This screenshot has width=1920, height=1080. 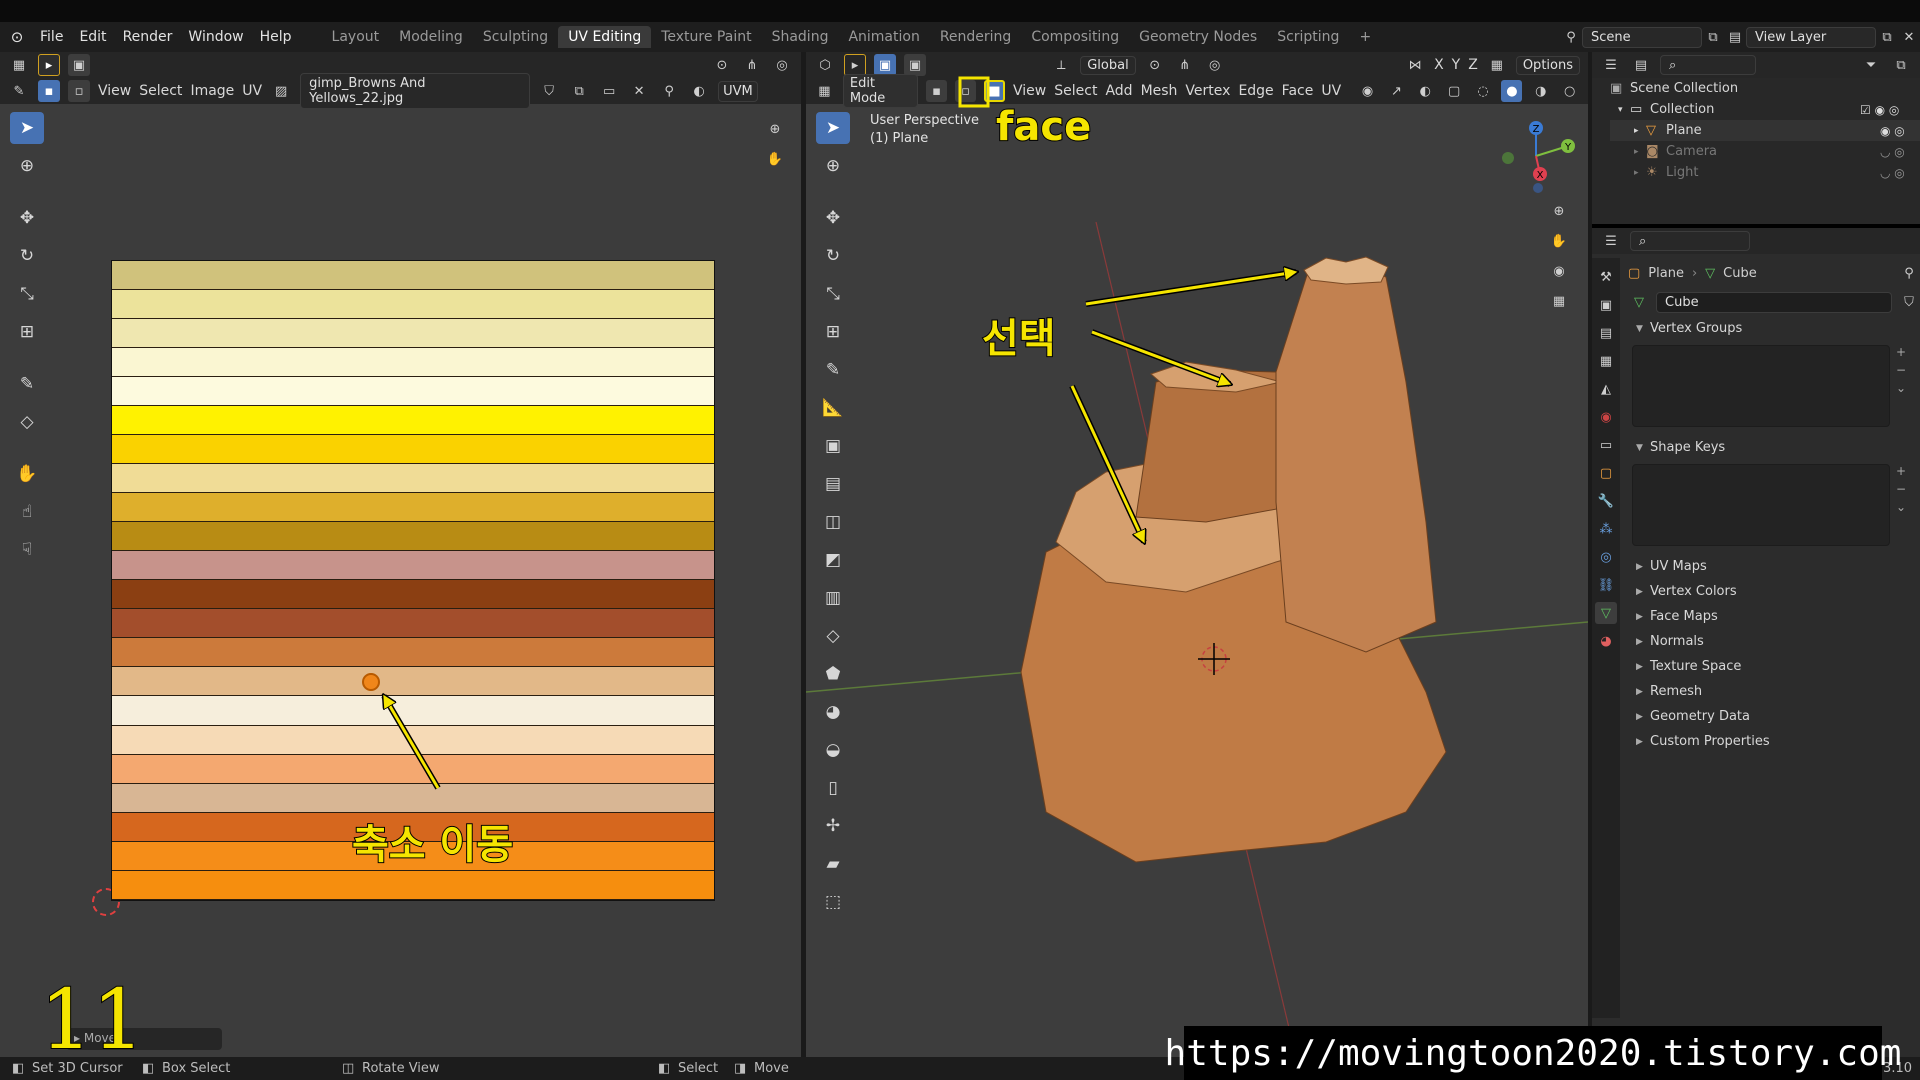 I want to click on shapekey-menu-icon: ⌄, so click(x=1901, y=507).